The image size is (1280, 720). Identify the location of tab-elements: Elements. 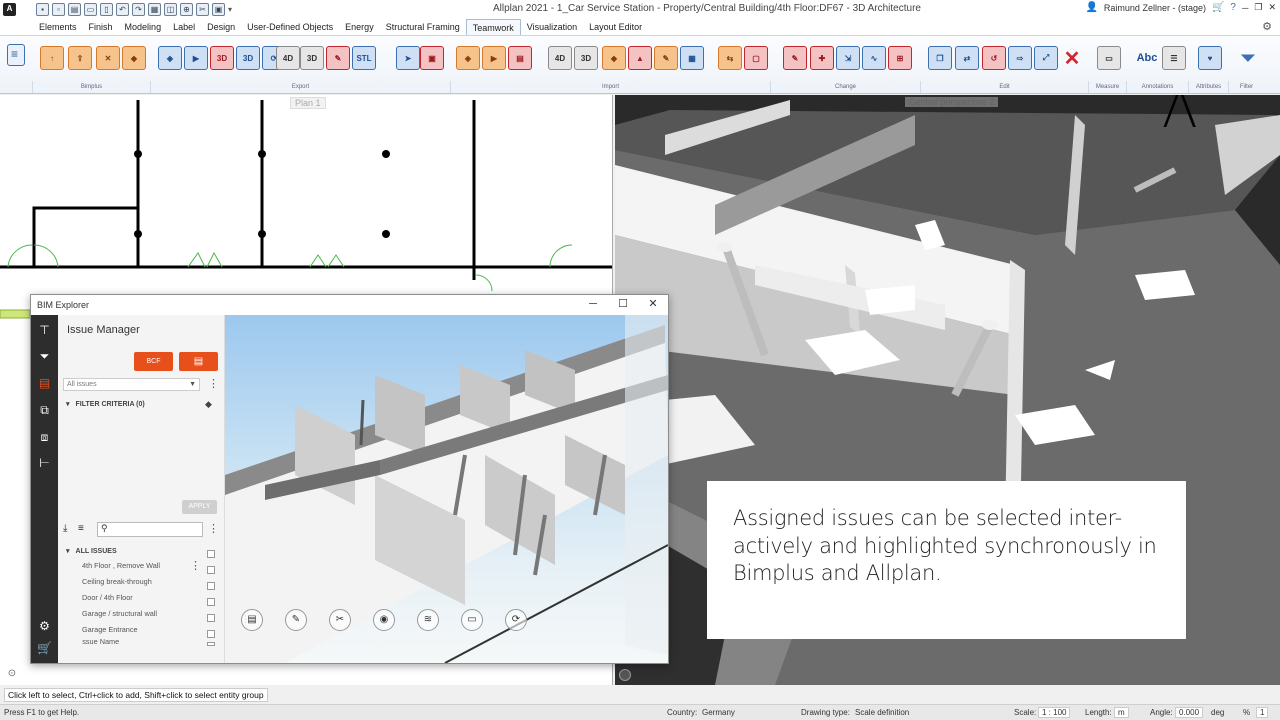
(58, 27).